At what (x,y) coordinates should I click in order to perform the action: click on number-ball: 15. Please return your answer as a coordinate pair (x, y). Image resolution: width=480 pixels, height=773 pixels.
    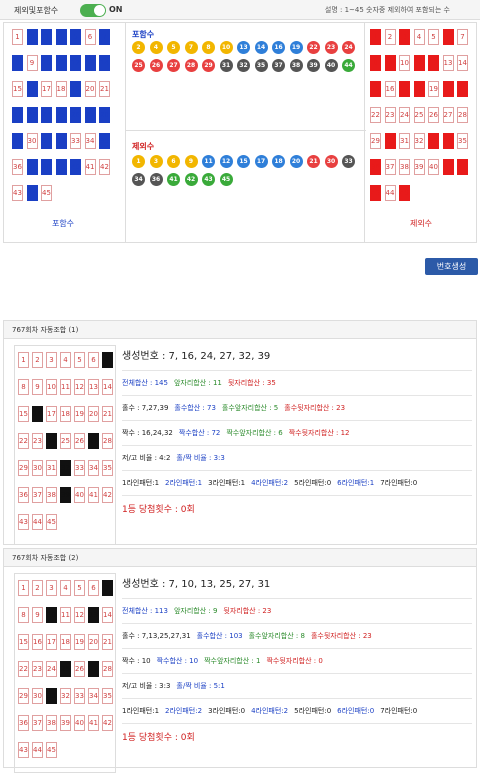
    Looking at the image, I should click on (243, 161).